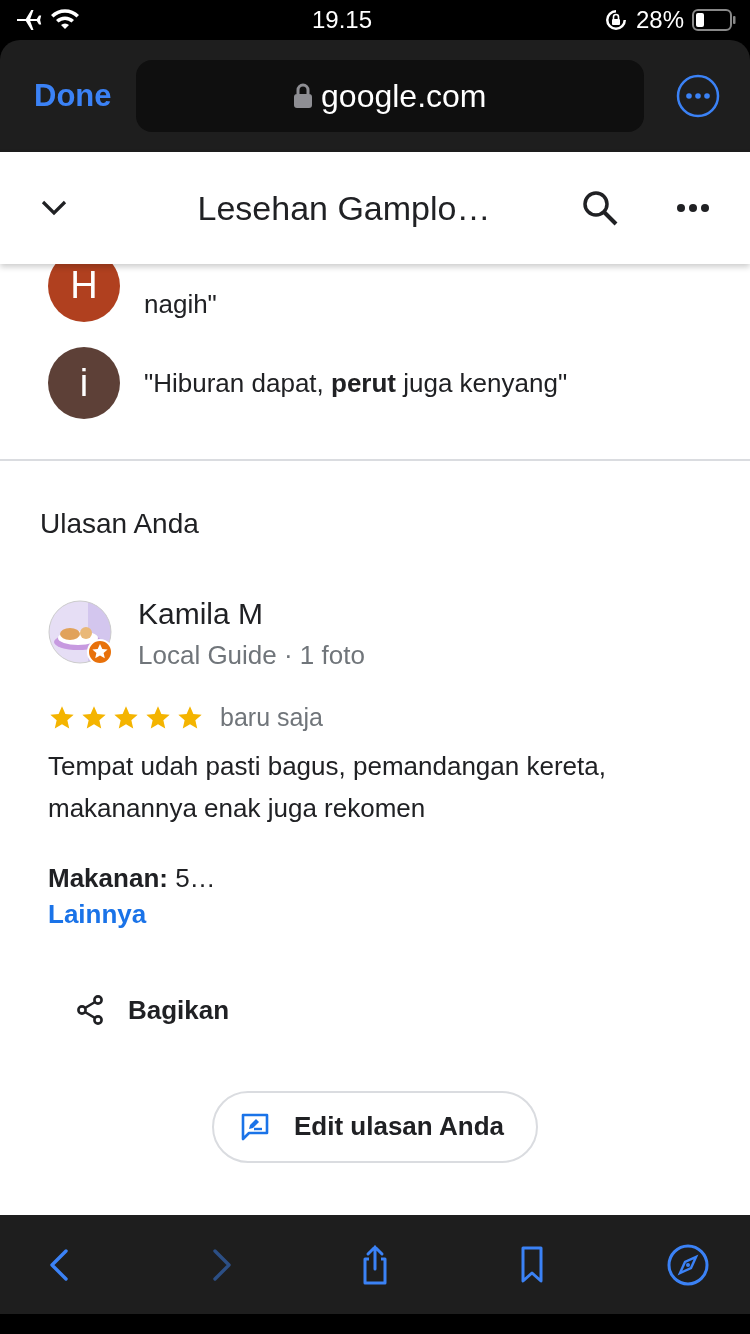 This screenshot has width=750, height=1334. Describe the element at coordinates (615, 20) in the screenshot. I see `rotation-lock-icon` at that location.